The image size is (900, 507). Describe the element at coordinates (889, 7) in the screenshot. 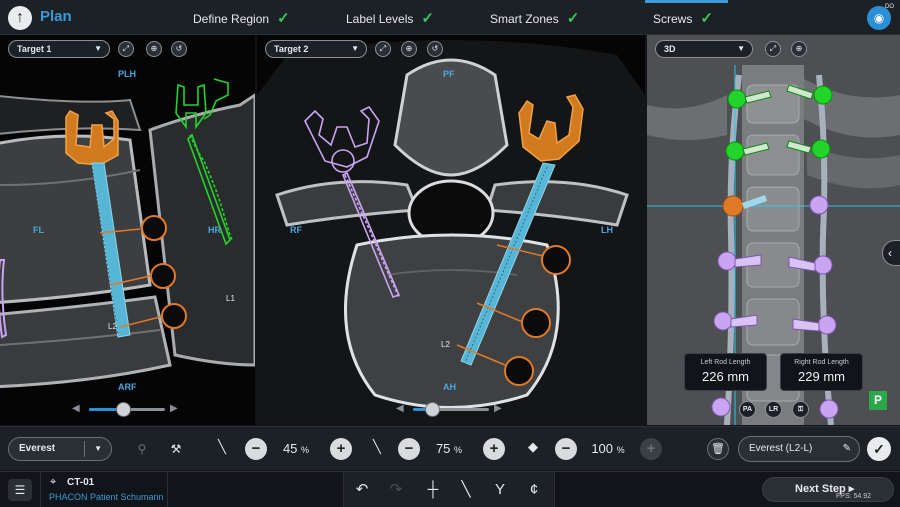

I see `camera-superscript: DO` at that location.